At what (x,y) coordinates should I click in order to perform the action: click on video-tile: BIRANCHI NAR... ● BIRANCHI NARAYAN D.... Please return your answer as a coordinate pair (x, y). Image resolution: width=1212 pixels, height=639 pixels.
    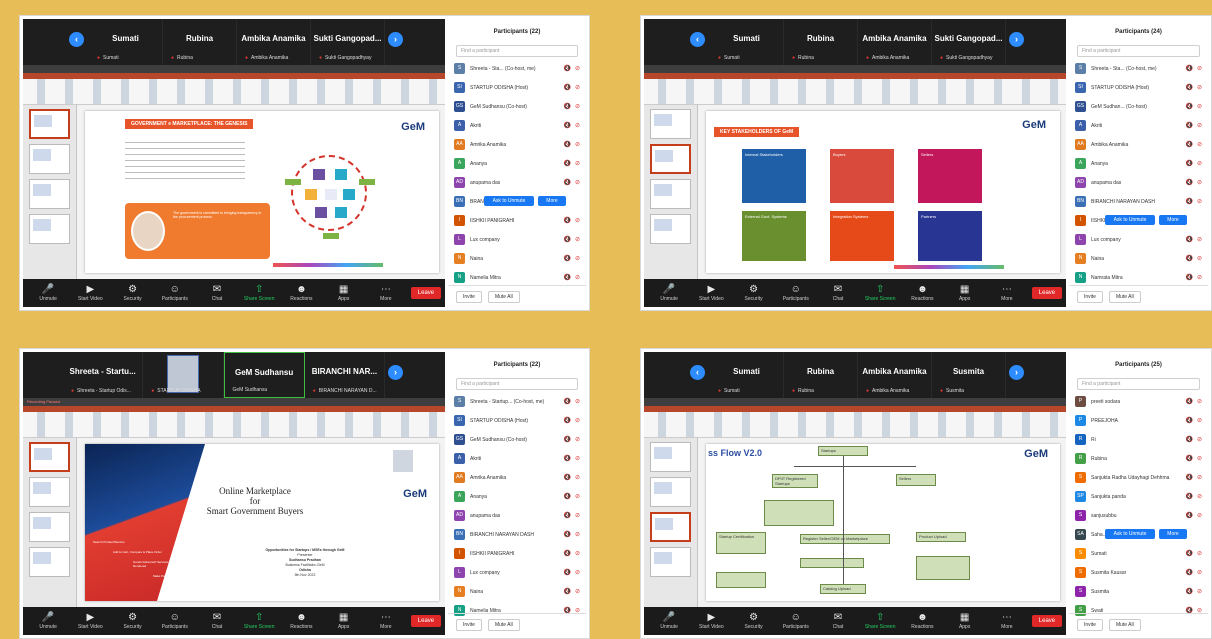
    Looking at the image, I should click on (345, 375).